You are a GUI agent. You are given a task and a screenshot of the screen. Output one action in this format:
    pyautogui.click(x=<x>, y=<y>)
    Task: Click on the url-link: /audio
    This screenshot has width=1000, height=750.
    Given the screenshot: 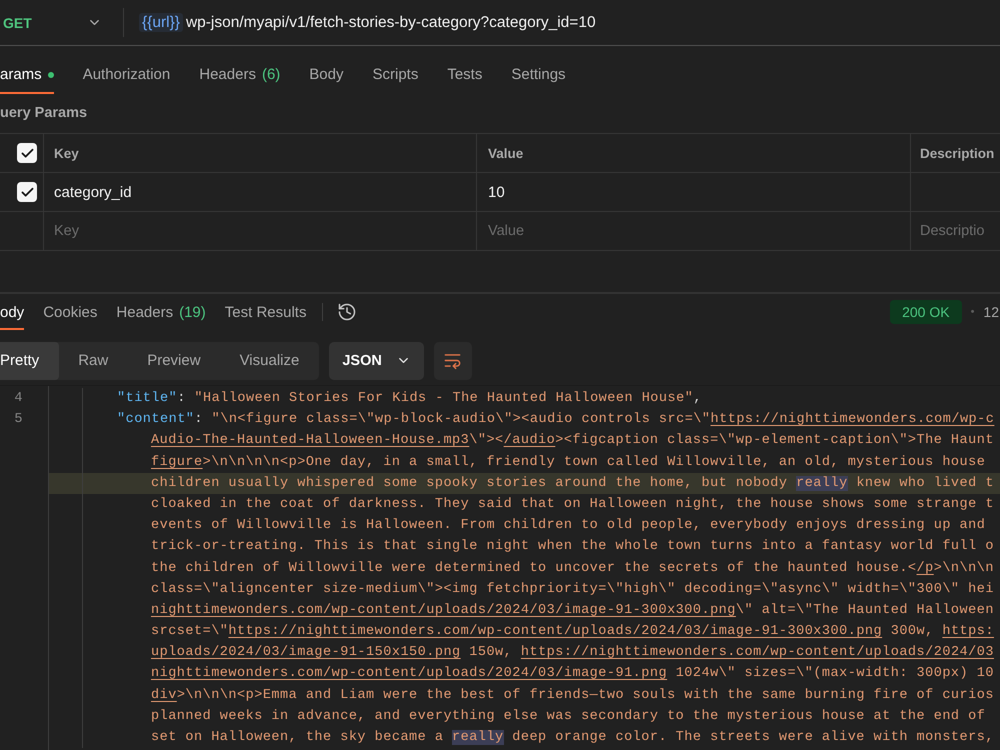 What is the action you would take?
    pyautogui.click(x=530, y=440)
    